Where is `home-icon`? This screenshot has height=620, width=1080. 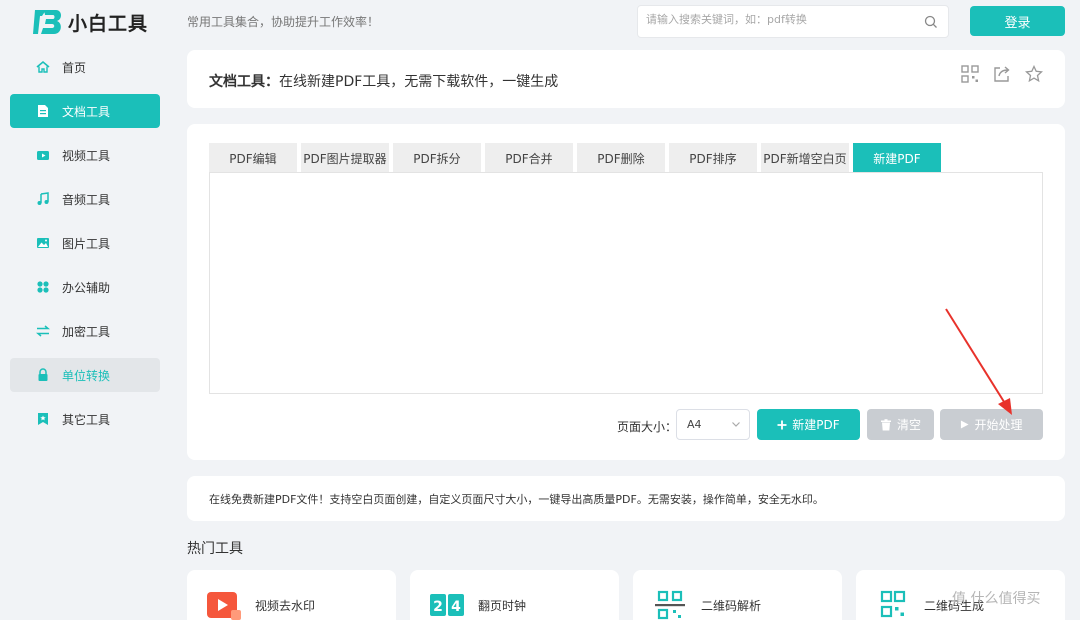 home-icon is located at coordinates (43, 67).